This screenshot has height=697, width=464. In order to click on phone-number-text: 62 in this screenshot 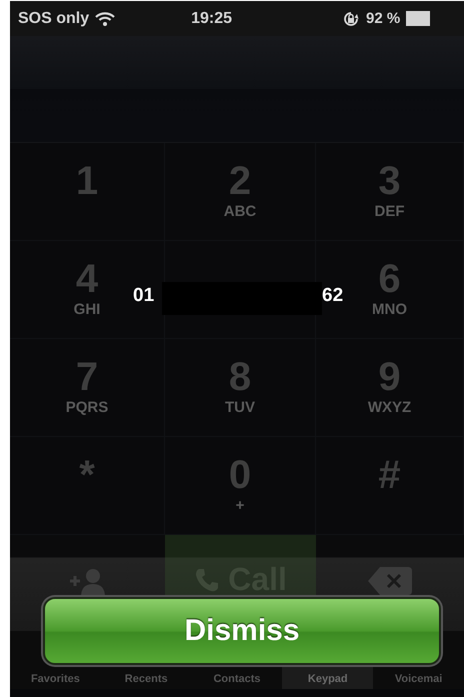, I will do `click(333, 296)`.